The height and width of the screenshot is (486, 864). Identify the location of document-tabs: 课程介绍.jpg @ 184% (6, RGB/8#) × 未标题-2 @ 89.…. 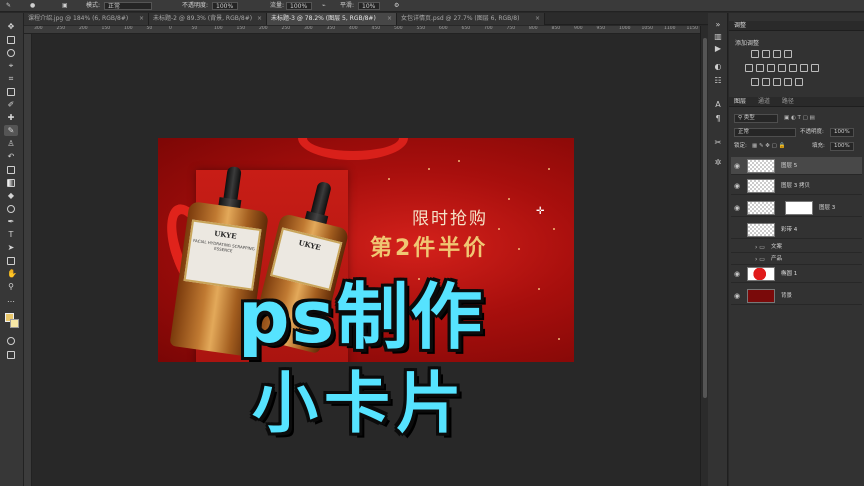
(375, 19).